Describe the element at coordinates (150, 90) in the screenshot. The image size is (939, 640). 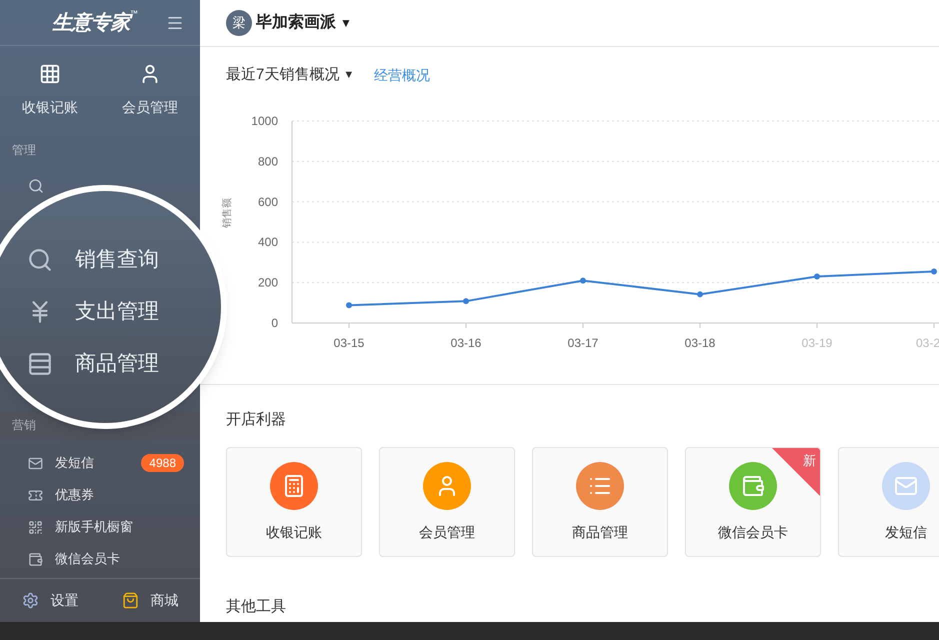
I see `quick-action: 会员管理` at that location.